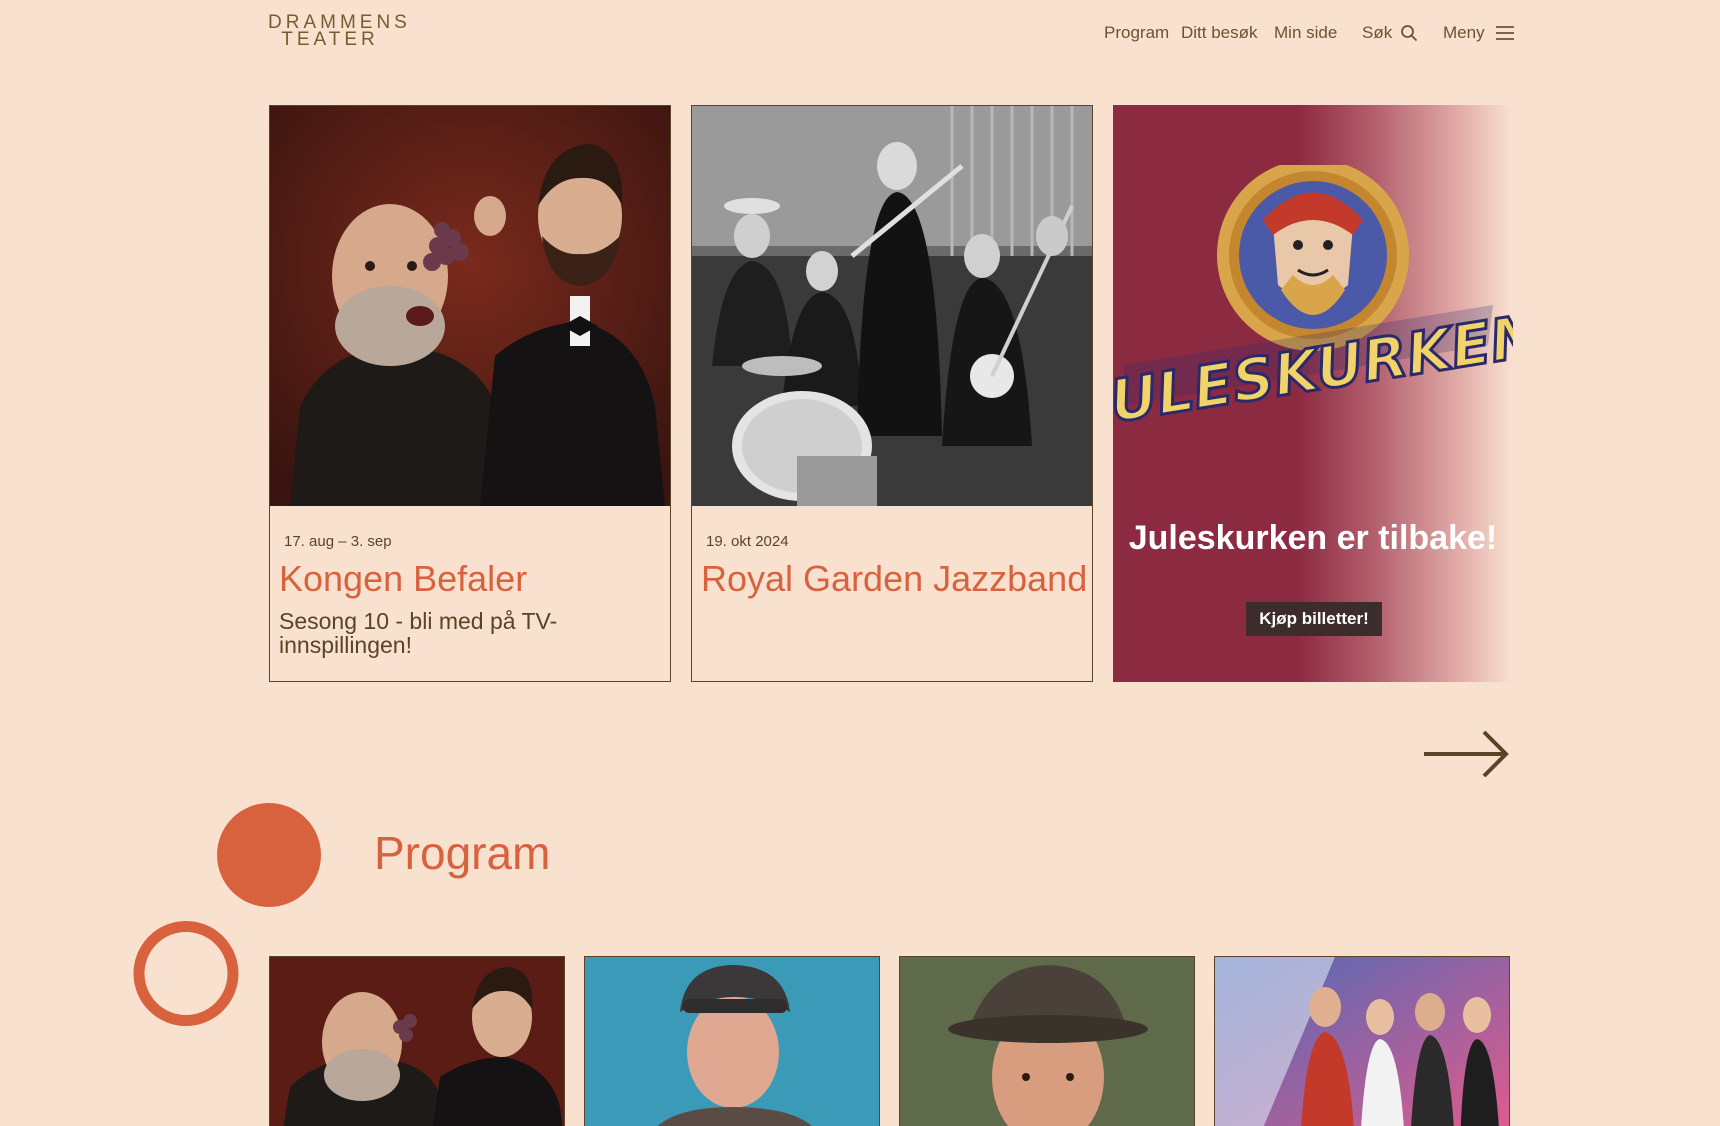 The image size is (1720, 1126). What do you see at coordinates (1467, 752) in the screenshot?
I see `arrow-right-icon` at bounding box center [1467, 752].